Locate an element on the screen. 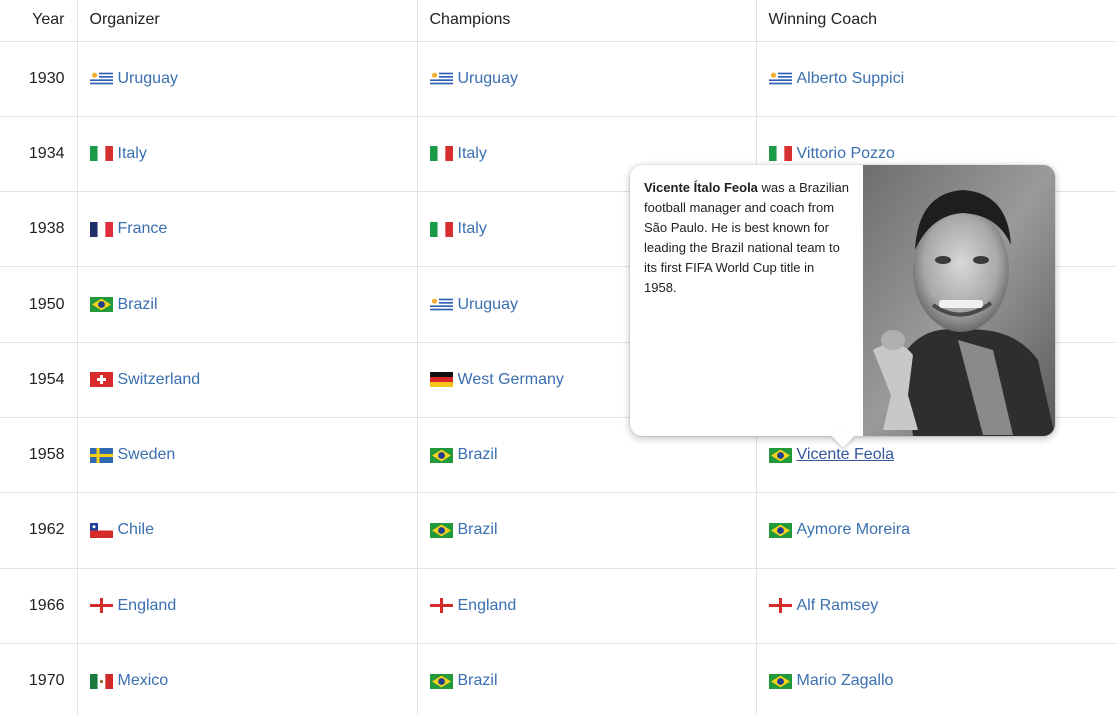 This screenshot has width=1116, height=715. popup-person-name: Vicente Ítalo Feola is located at coordinates (701, 187).